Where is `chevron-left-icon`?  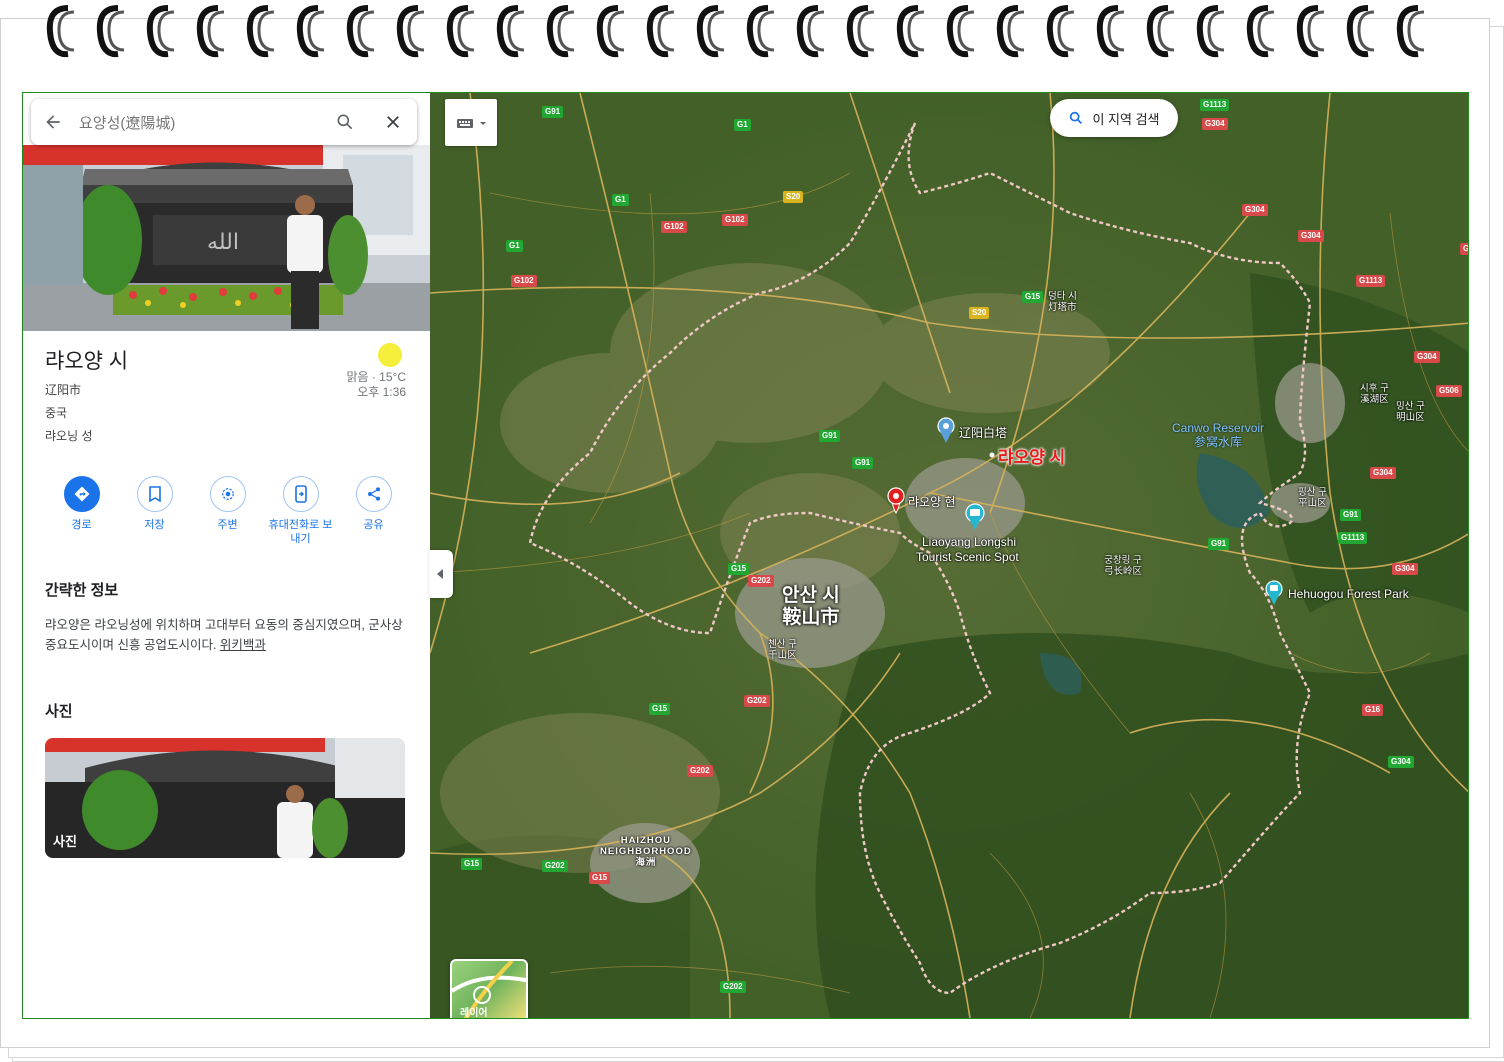 chevron-left-icon is located at coordinates (440, 574).